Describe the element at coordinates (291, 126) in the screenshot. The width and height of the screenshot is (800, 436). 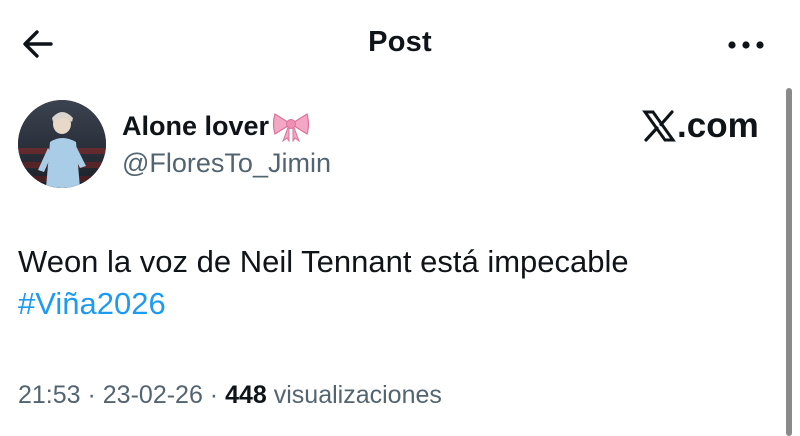
I see `ribbon-bow-icon` at that location.